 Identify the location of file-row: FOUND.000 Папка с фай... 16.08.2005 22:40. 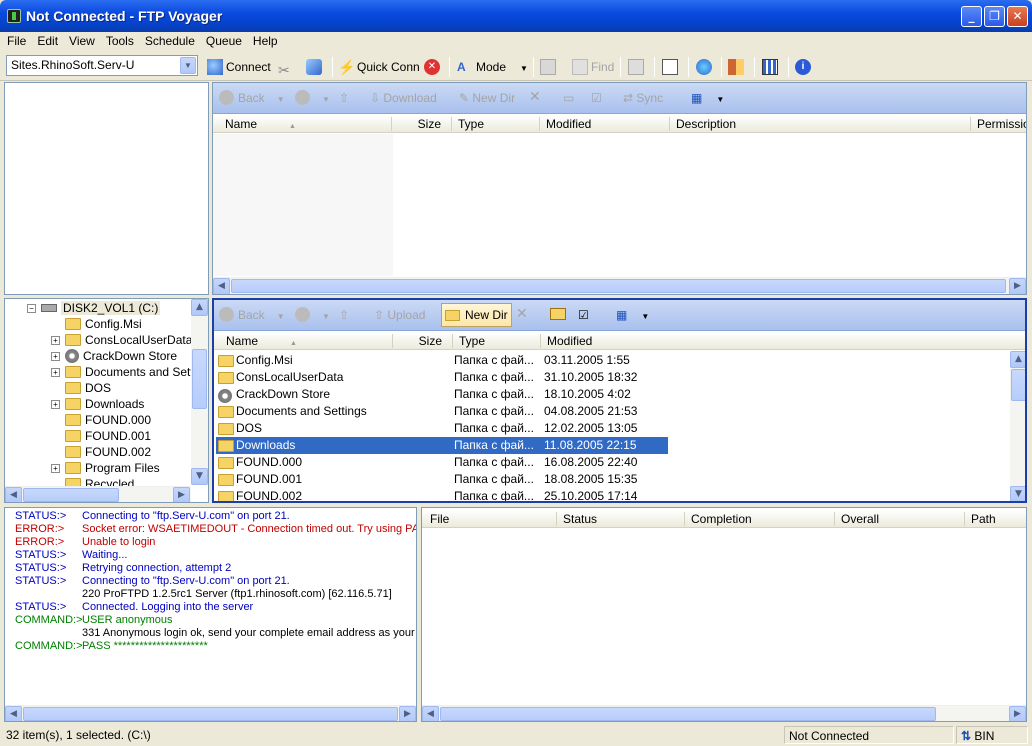
(442, 462).